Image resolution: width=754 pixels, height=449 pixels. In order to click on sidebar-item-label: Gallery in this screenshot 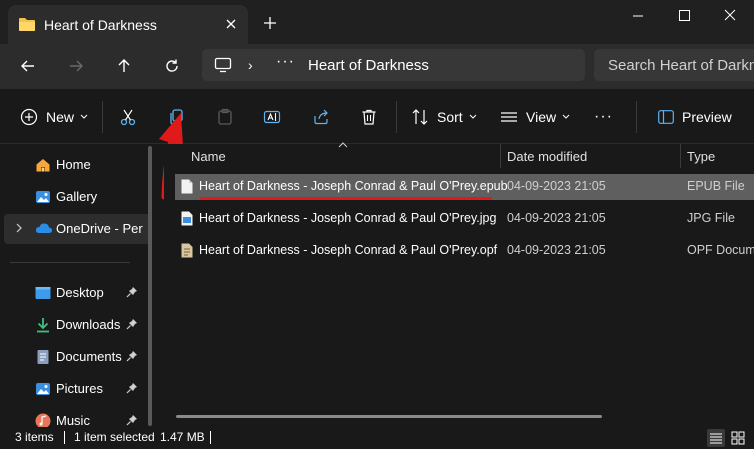, I will do `click(77, 196)`.